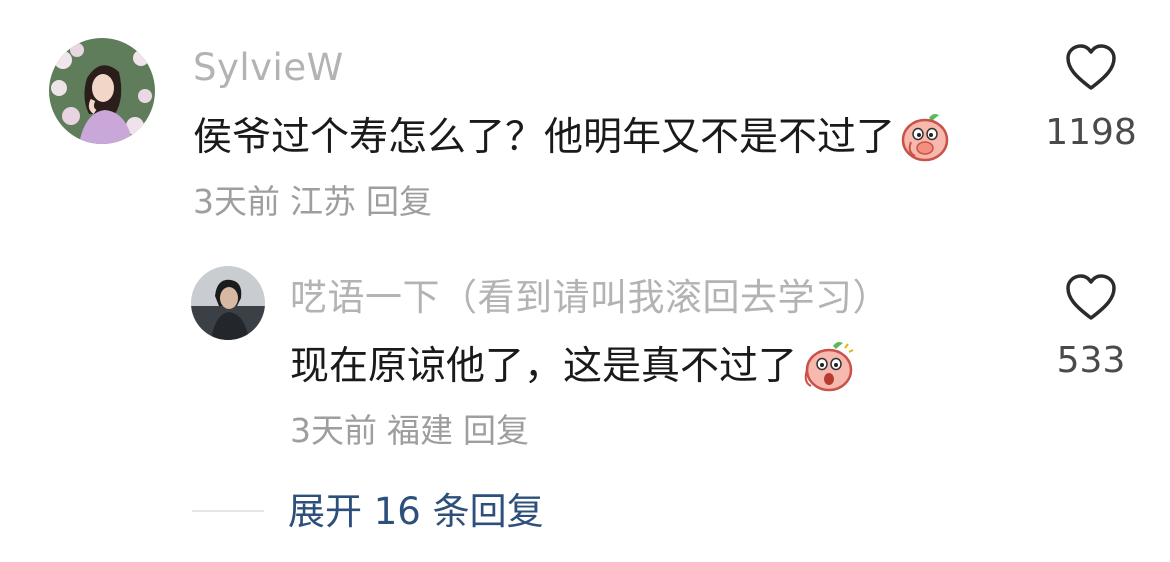 The image size is (1170, 562). What do you see at coordinates (1091, 132) in the screenshot?
I see `like-count: 1198` at bounding box center [1091, 132].